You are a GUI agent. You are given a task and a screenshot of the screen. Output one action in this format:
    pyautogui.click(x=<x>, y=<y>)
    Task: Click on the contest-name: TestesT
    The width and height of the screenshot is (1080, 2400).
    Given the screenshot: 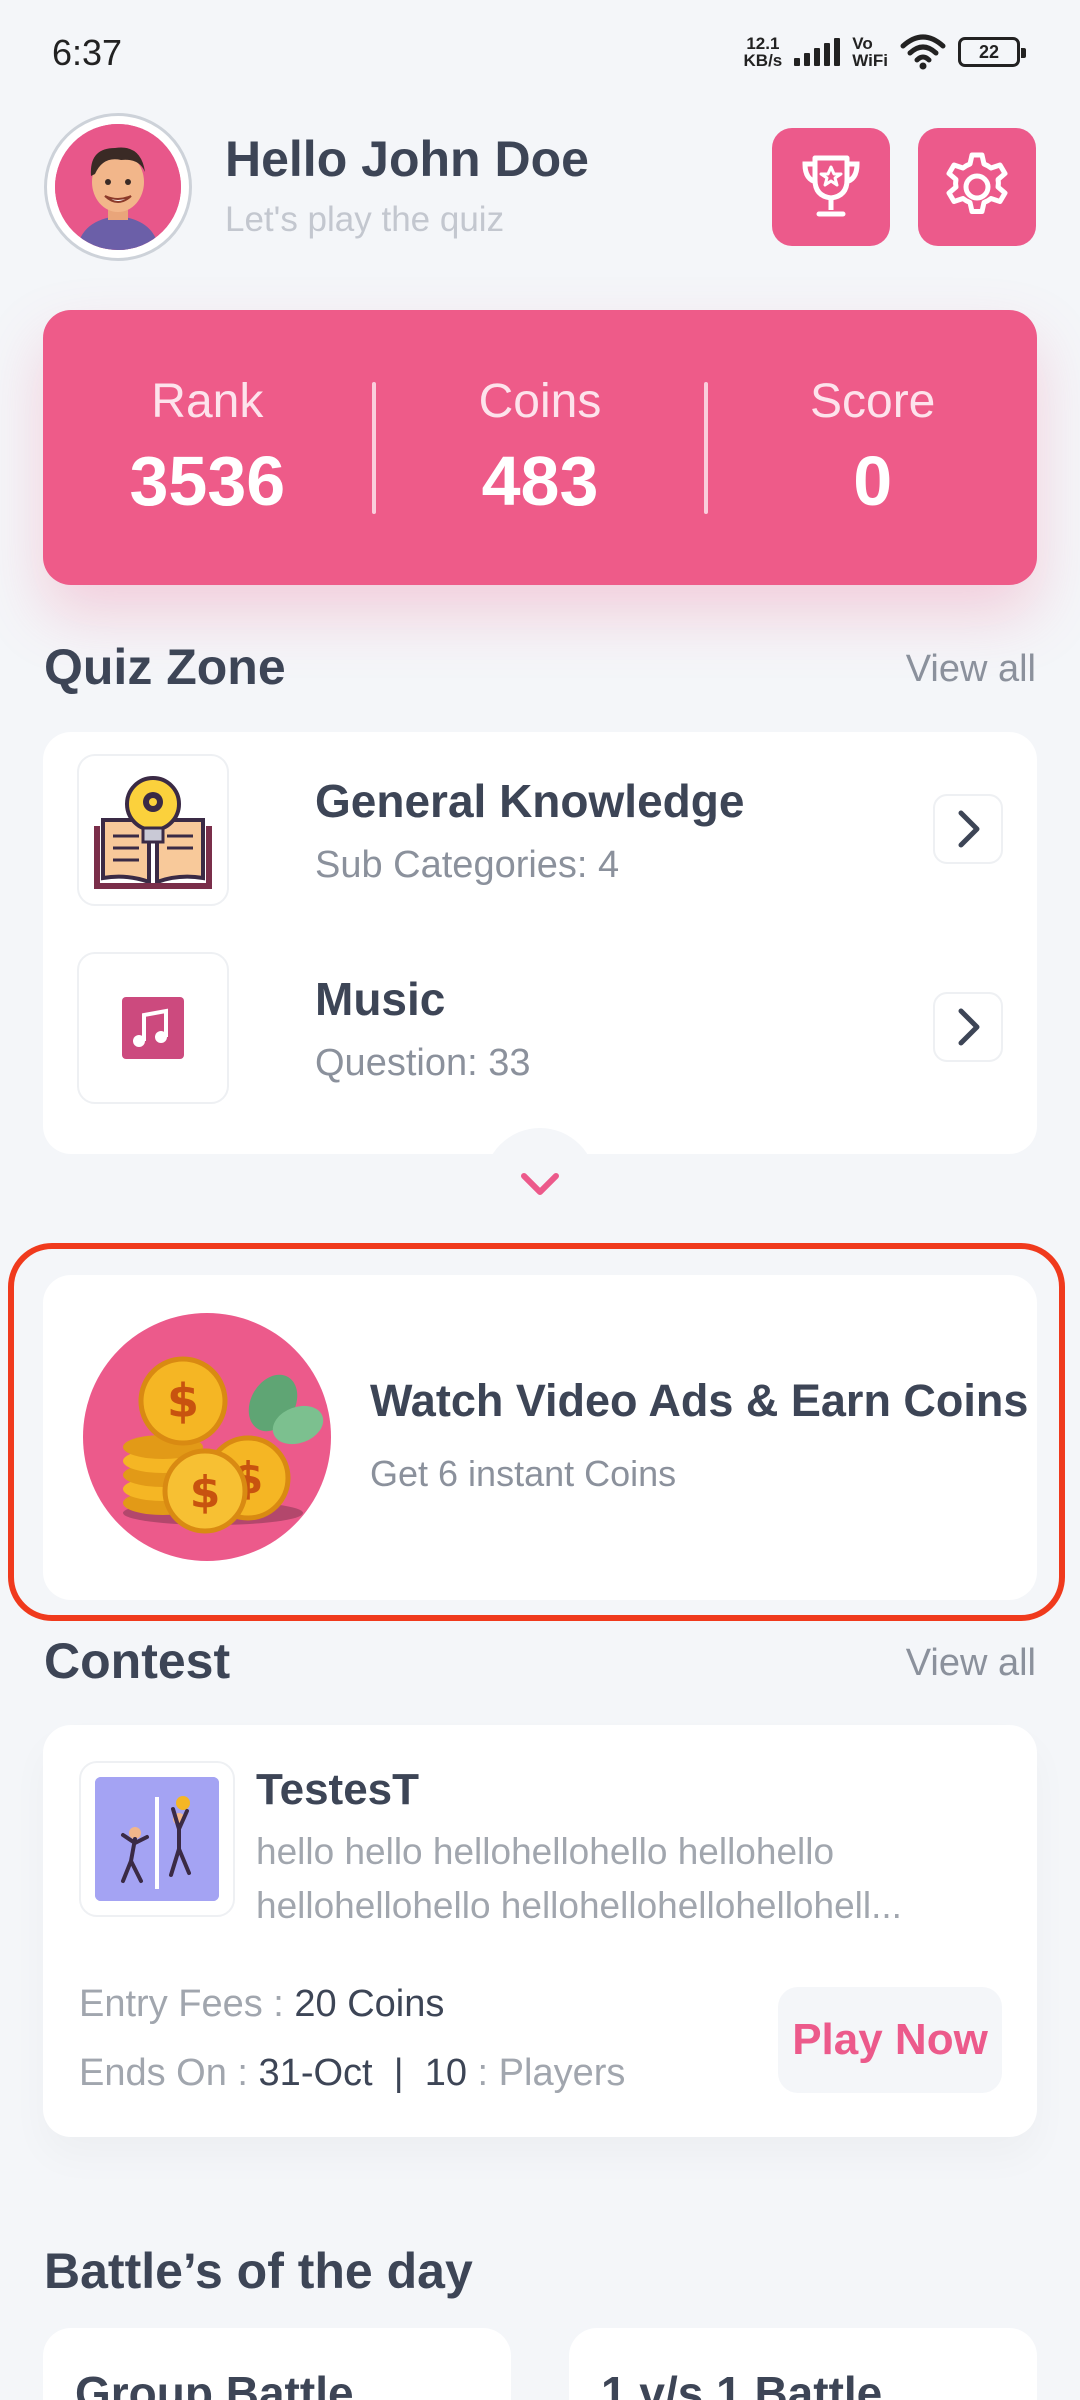 What is the action you would take?
    pyautogui.click(x=338, y=1789)
    